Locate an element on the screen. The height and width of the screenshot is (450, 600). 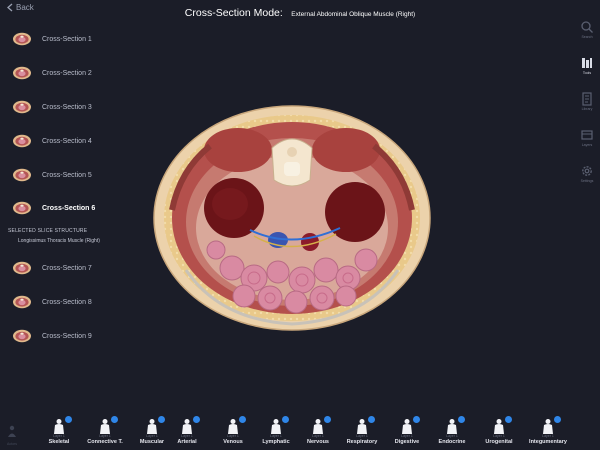
system-urogenital-button: Layer 1 Urogenital is located at coordinates (499, 431).